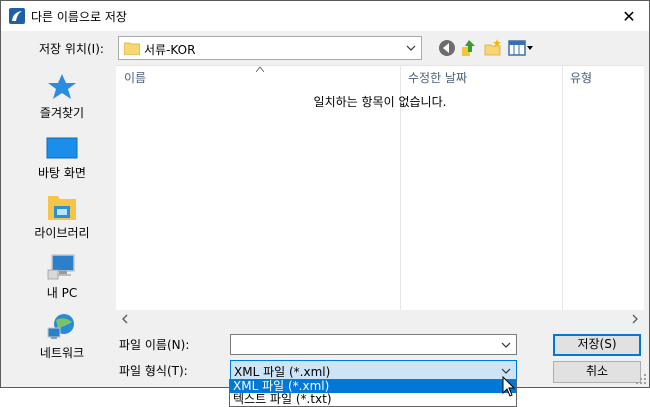 The height and width of the screenshot is (407, 650). I want to click on app-logo-icon, so click(17, 16).